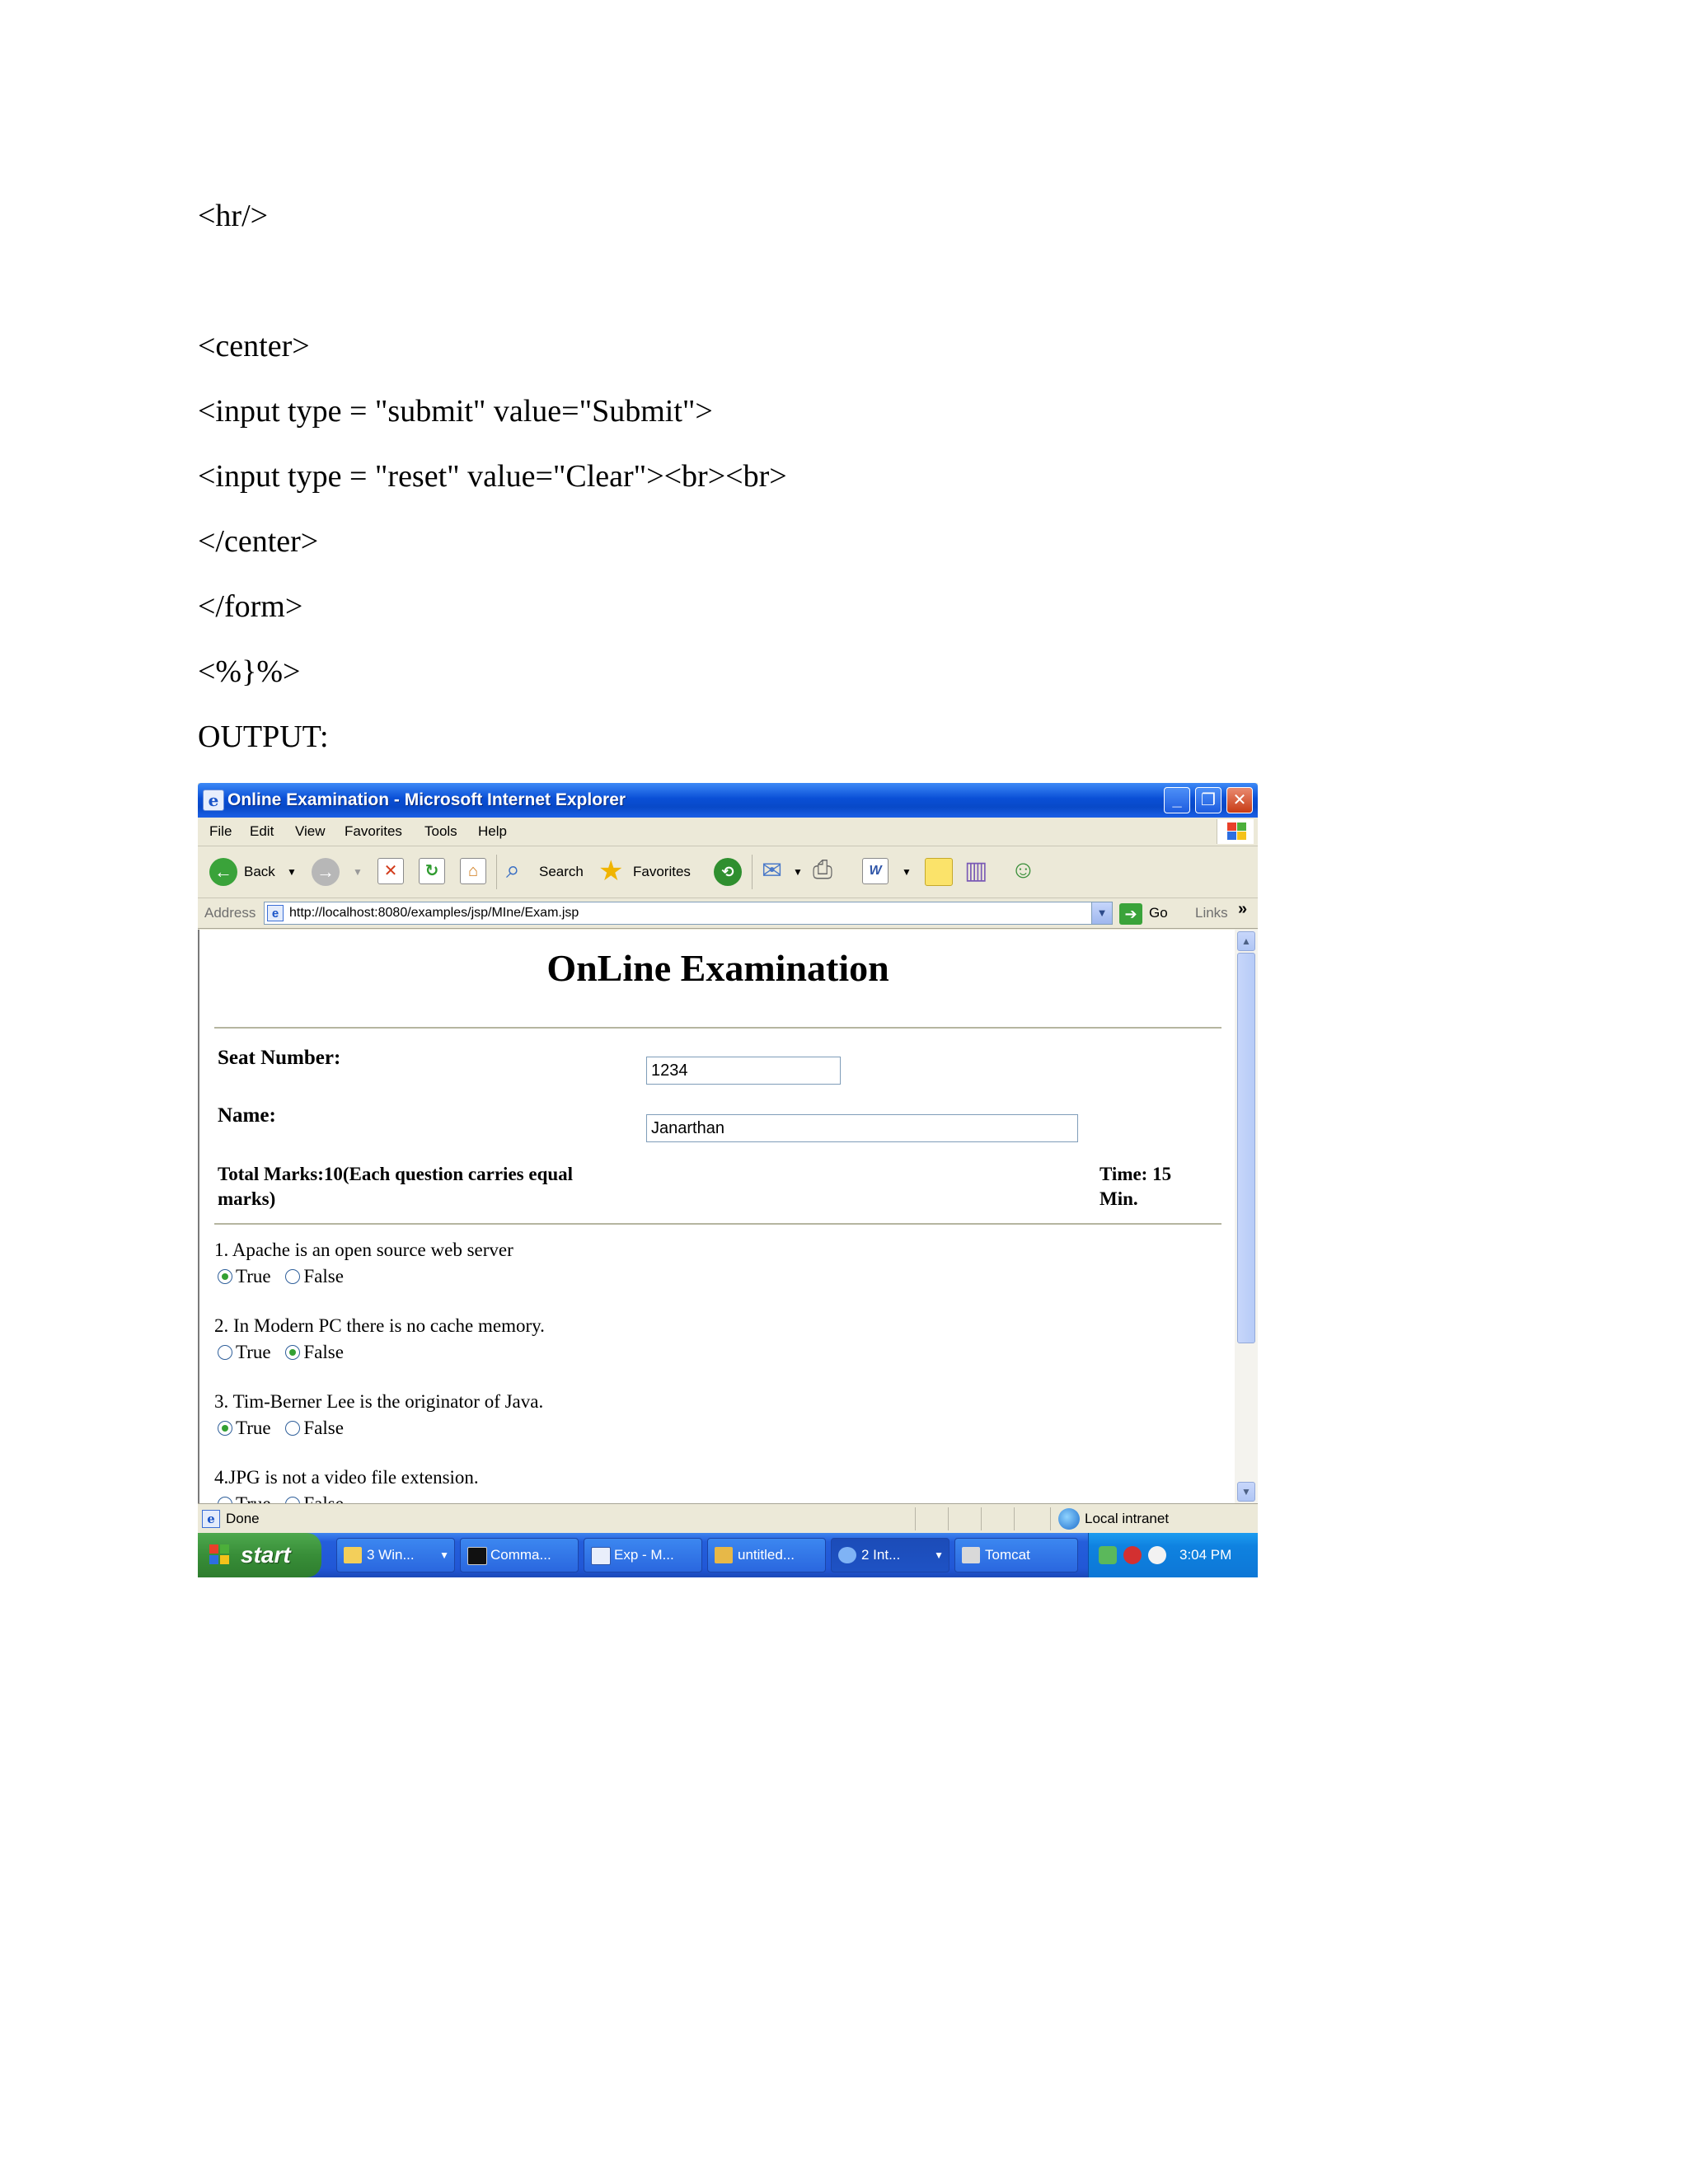 The image size is (1688, 2184). Describe the element at coordinates (1157, 1555) in the screenshot. I see `app-tray-icon` at that location.